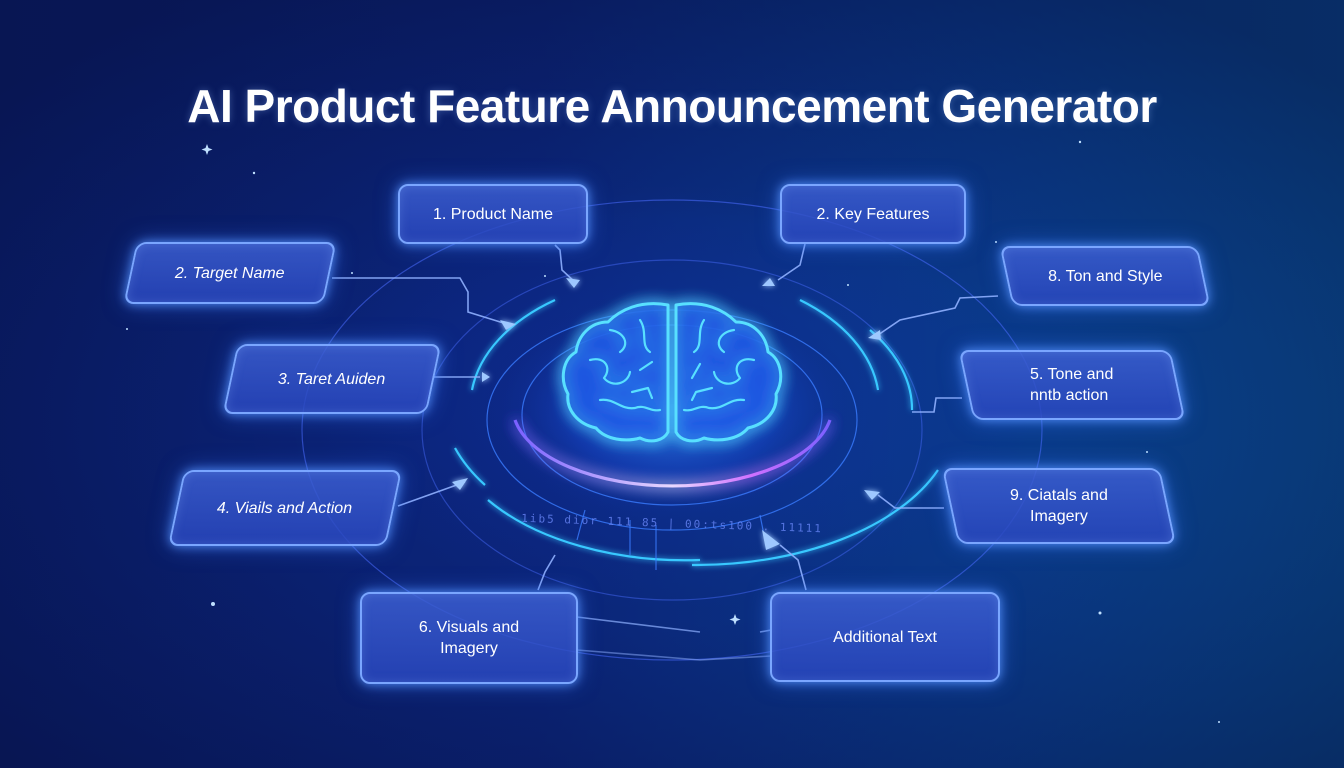 Image resolution: width=1344 pixels, height=768 pixels. I want to click on node-label: 5. Tone and nntb action, so click(1072, 385).